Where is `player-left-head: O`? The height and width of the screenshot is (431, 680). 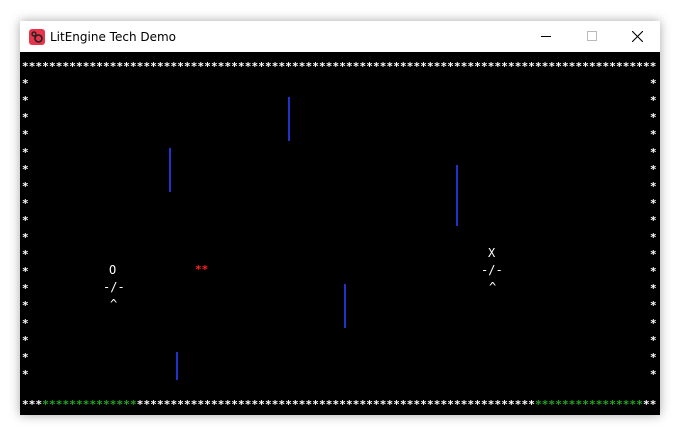
player-left-head: O is located at coordinates (113, 270).